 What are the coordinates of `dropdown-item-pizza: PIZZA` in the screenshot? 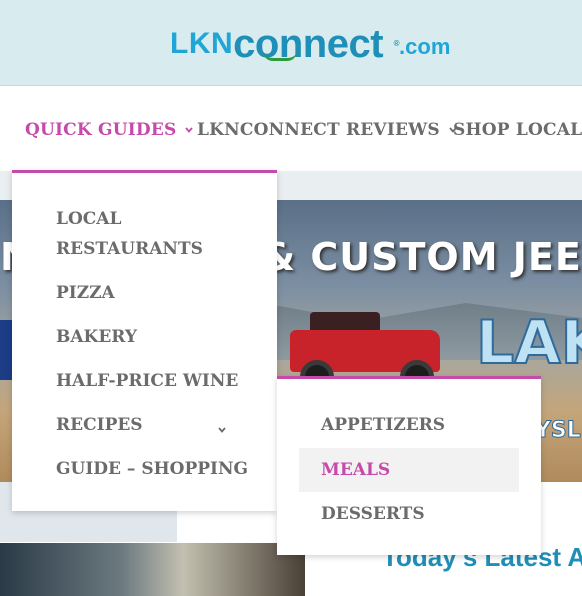 It's located at (156, 293).